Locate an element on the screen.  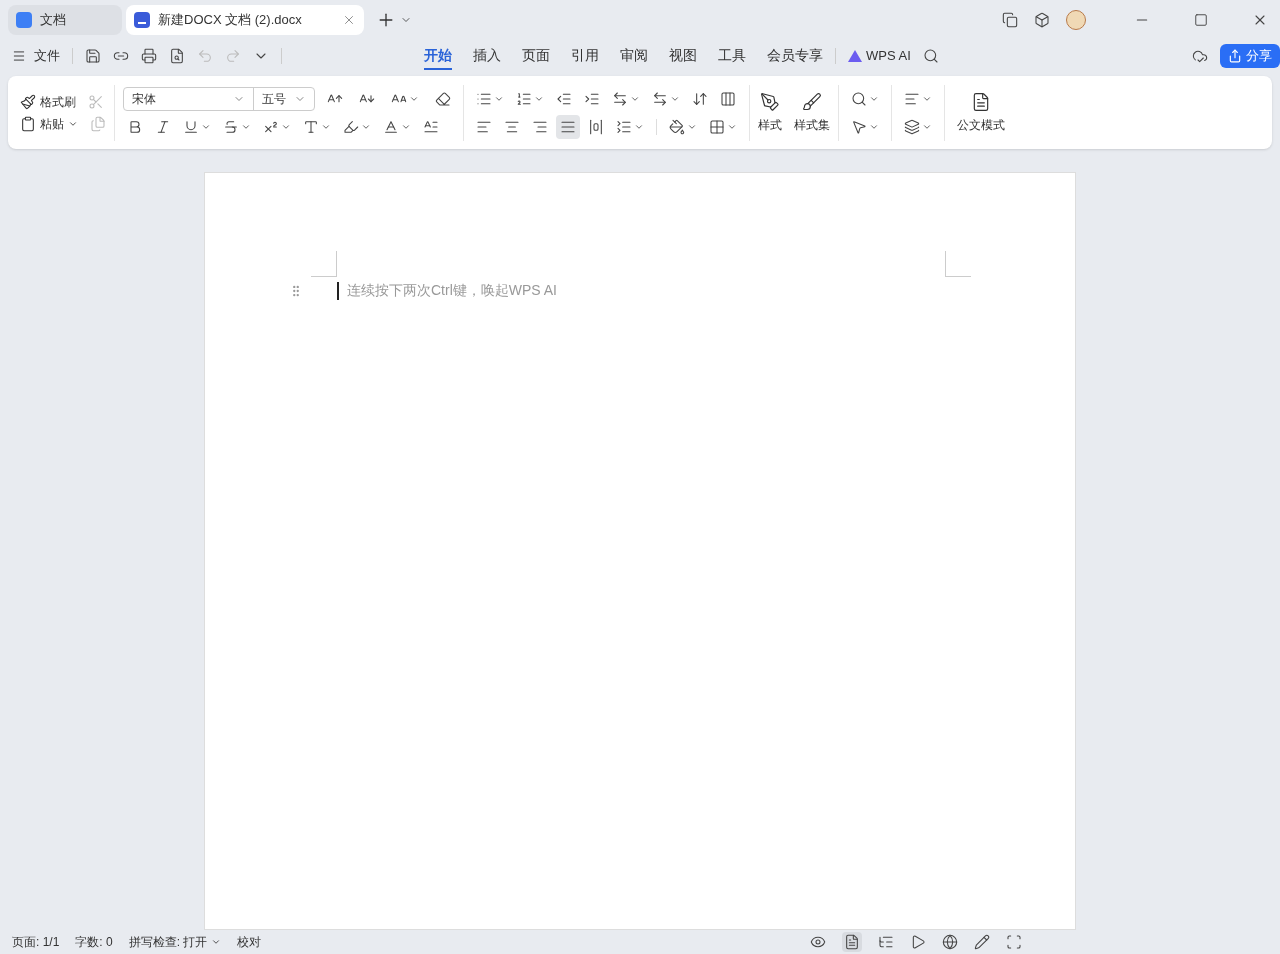
word-icon is located at coordinates (142, 20).